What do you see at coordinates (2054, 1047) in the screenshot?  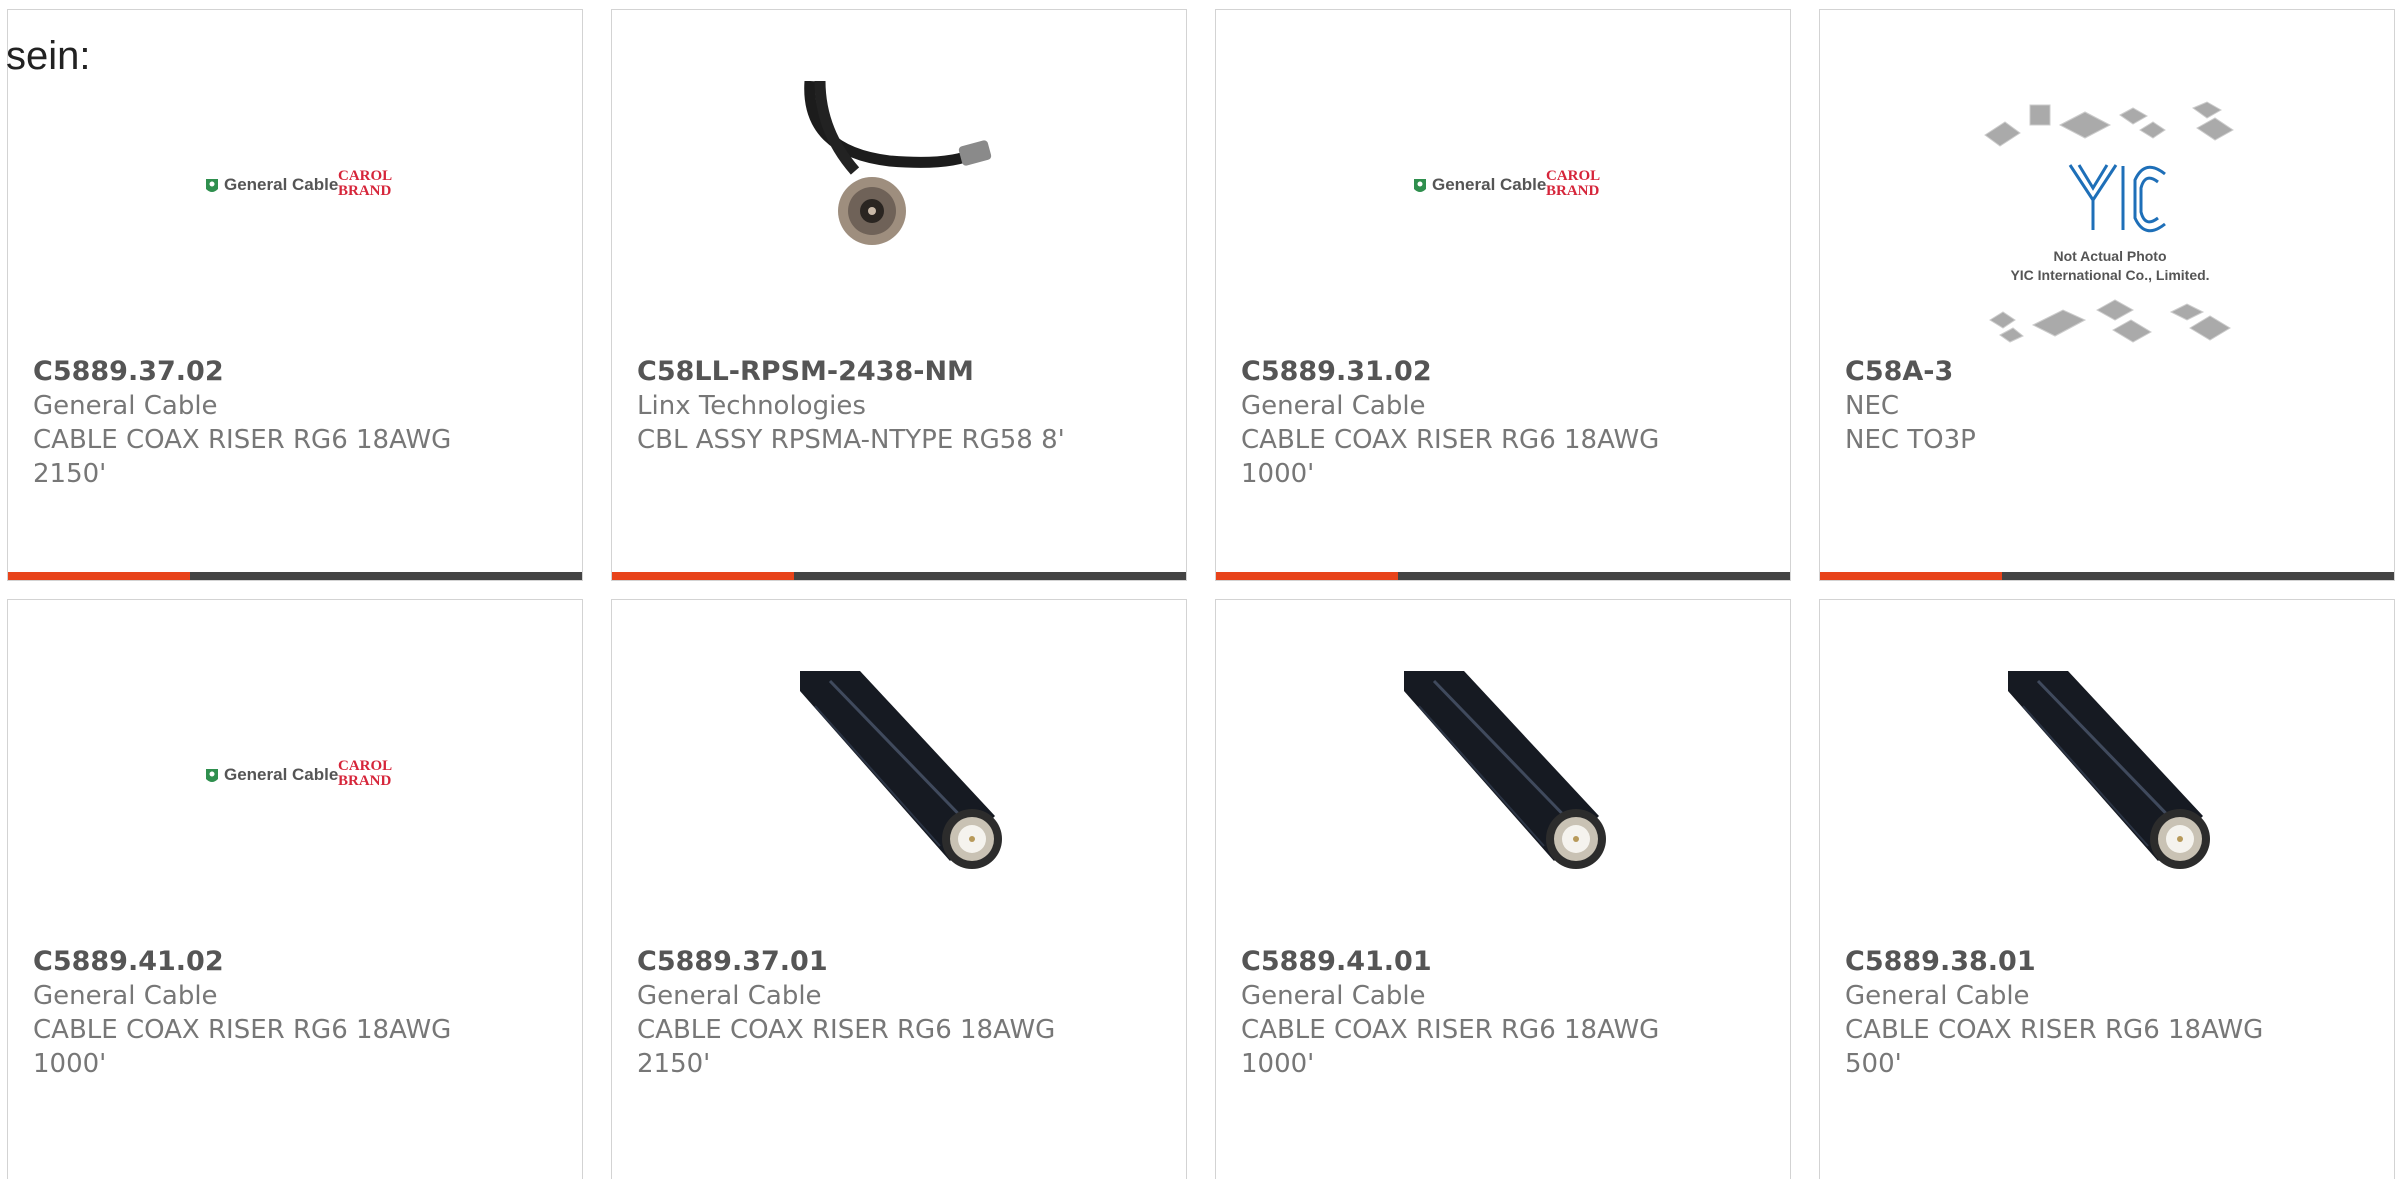 I see `description: CABLE COAX RISER RG6 18AWG 500'` at bounding box center [2054, 1047].